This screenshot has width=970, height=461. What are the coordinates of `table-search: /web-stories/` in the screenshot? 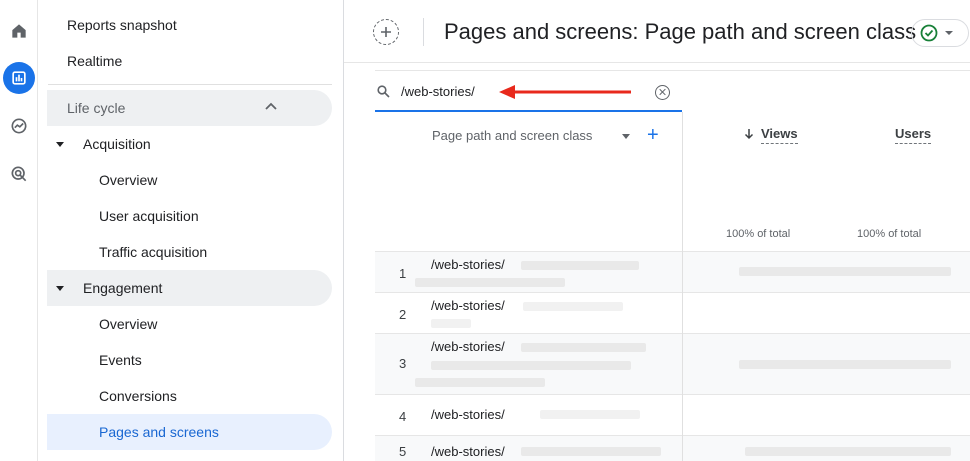 It's located at (672, 91).